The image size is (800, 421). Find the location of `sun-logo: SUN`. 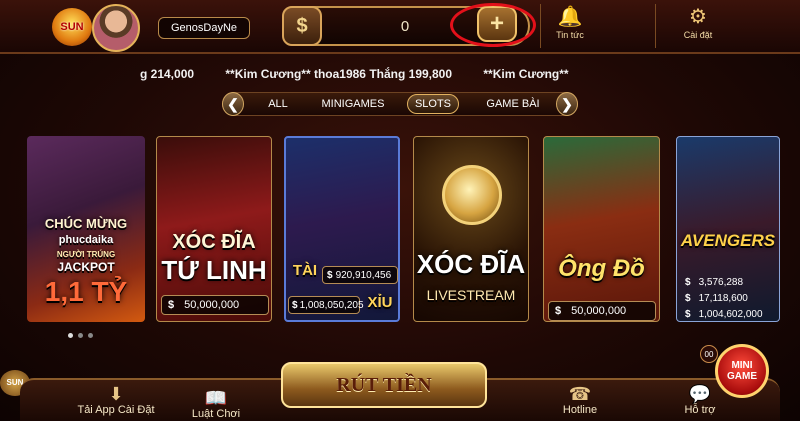

sun-logo: SUN is located at coordinates (72, 27).